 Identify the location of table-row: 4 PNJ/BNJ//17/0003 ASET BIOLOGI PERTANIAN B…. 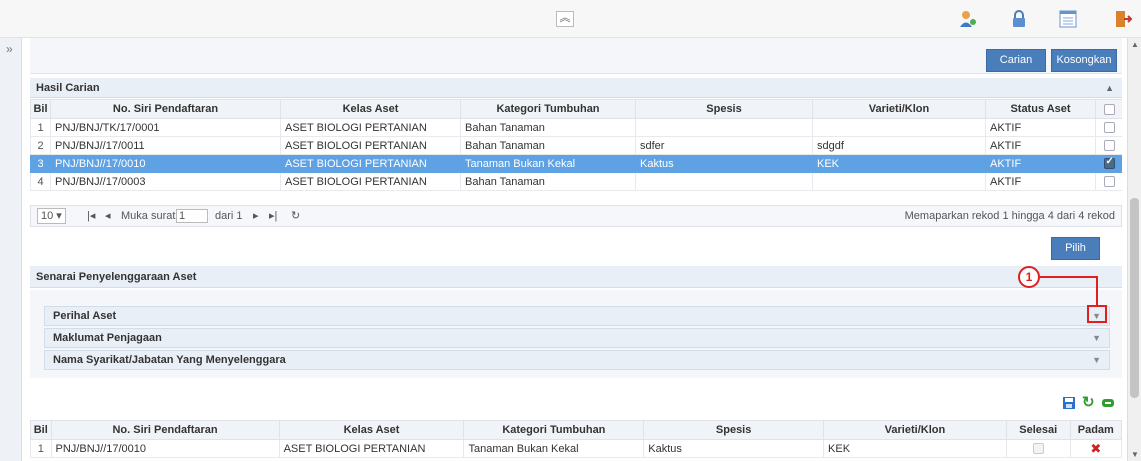
(576, 181).